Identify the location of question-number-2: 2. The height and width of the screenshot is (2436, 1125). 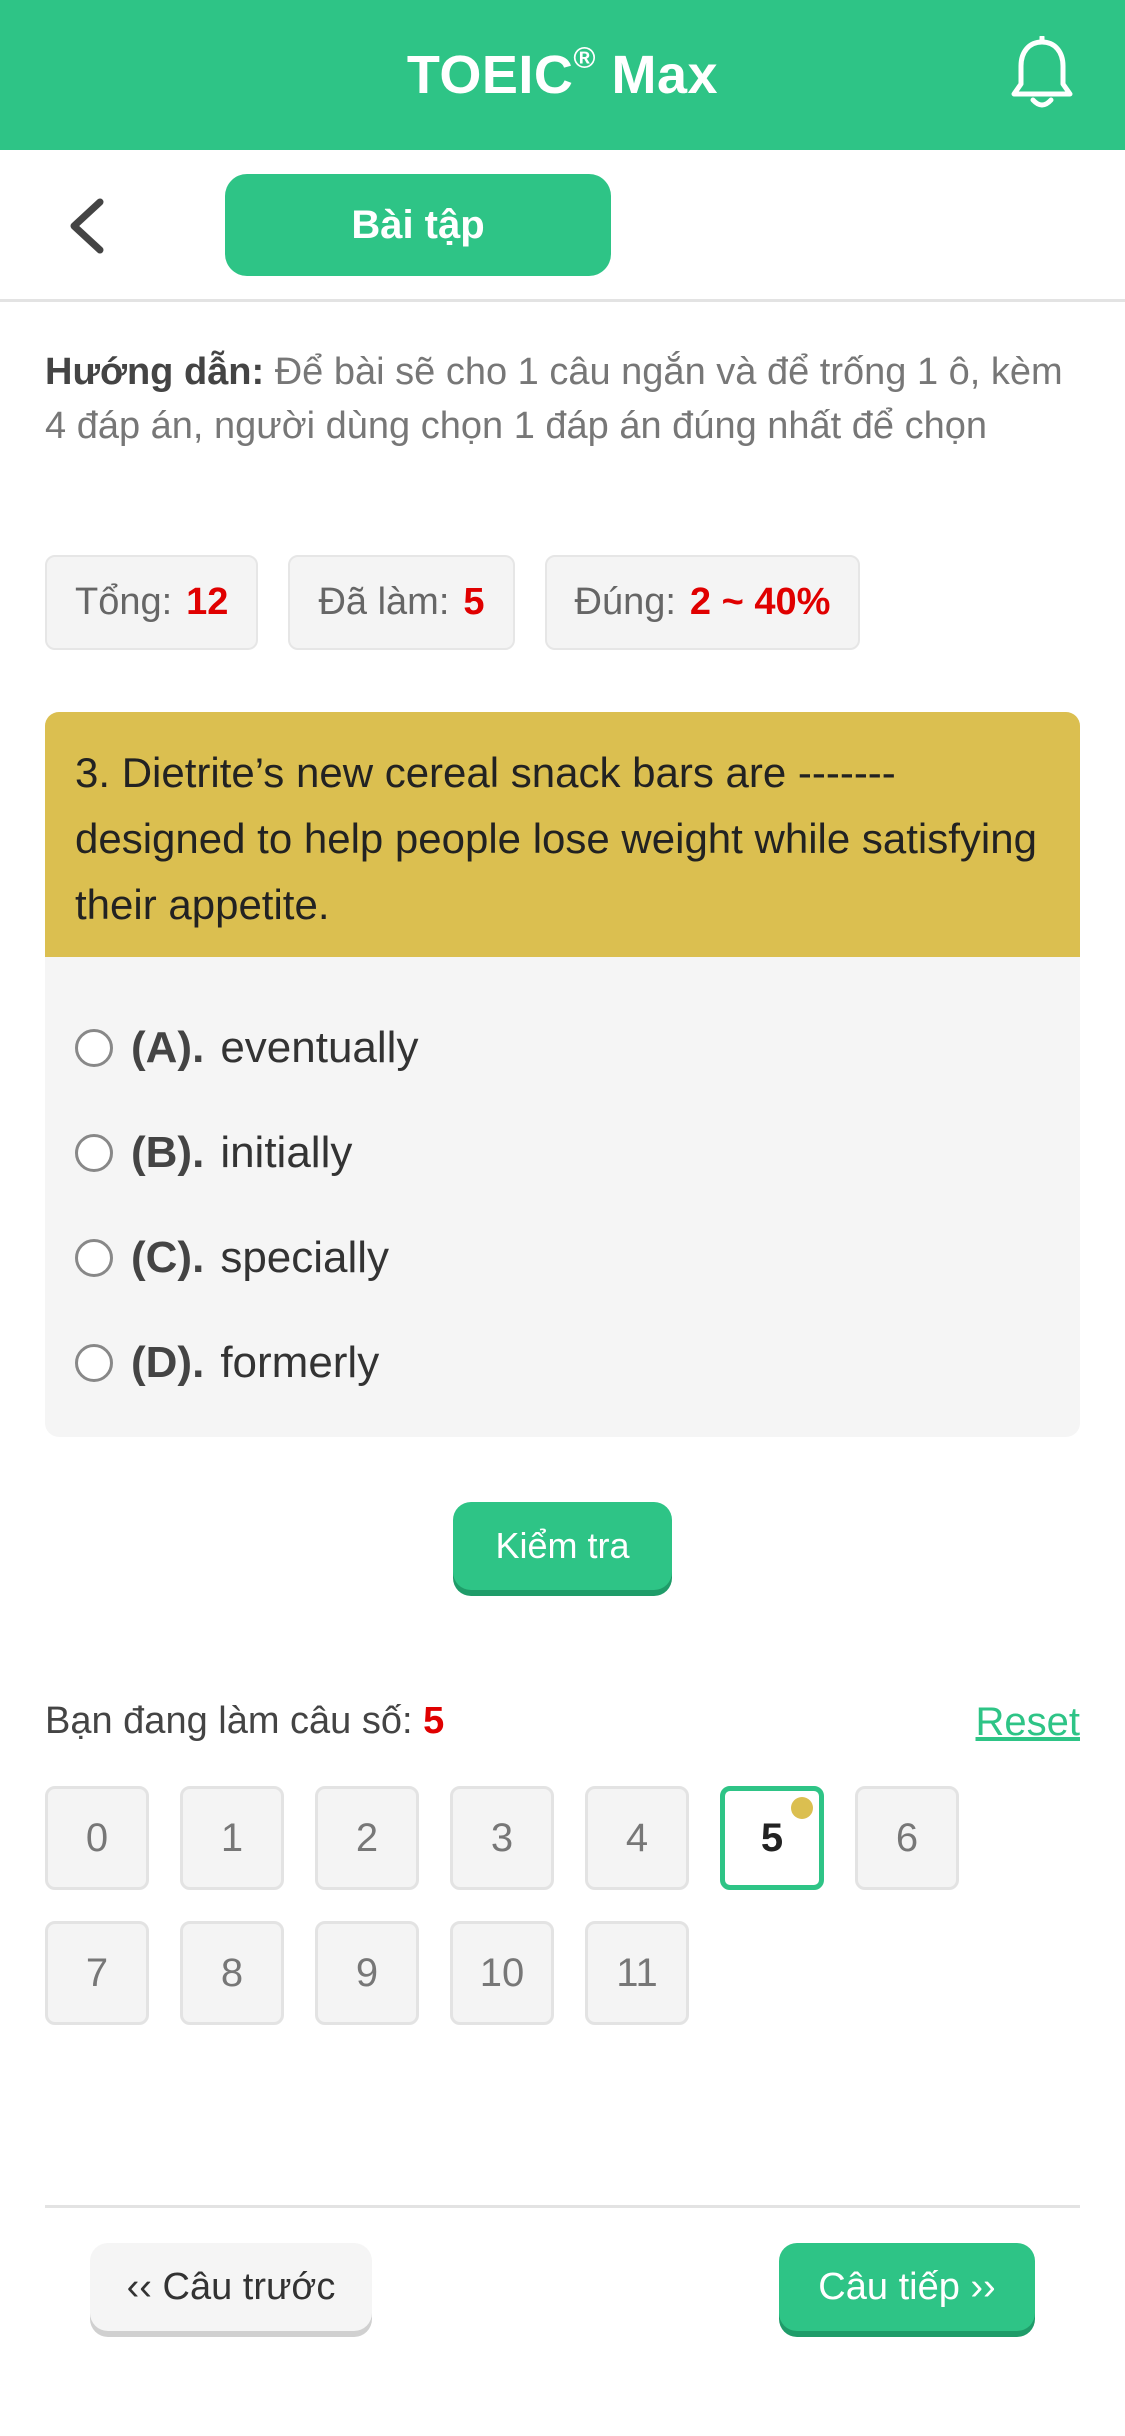
(367, 1838).